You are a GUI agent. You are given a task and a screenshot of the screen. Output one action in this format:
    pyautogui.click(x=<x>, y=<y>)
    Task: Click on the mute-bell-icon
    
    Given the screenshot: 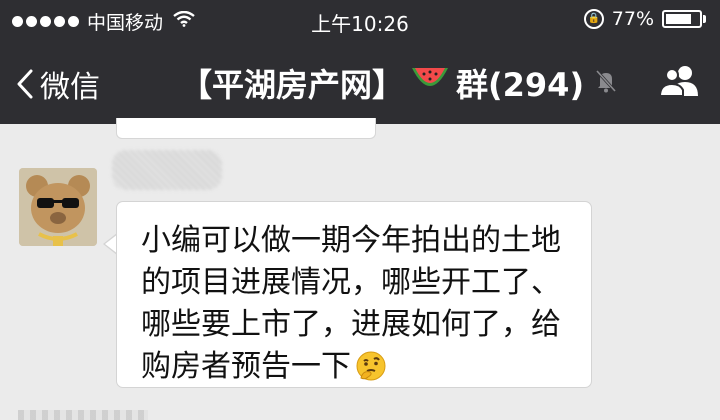 What is the action you would take?
    pyautogui.click(x=606, y=83)
    